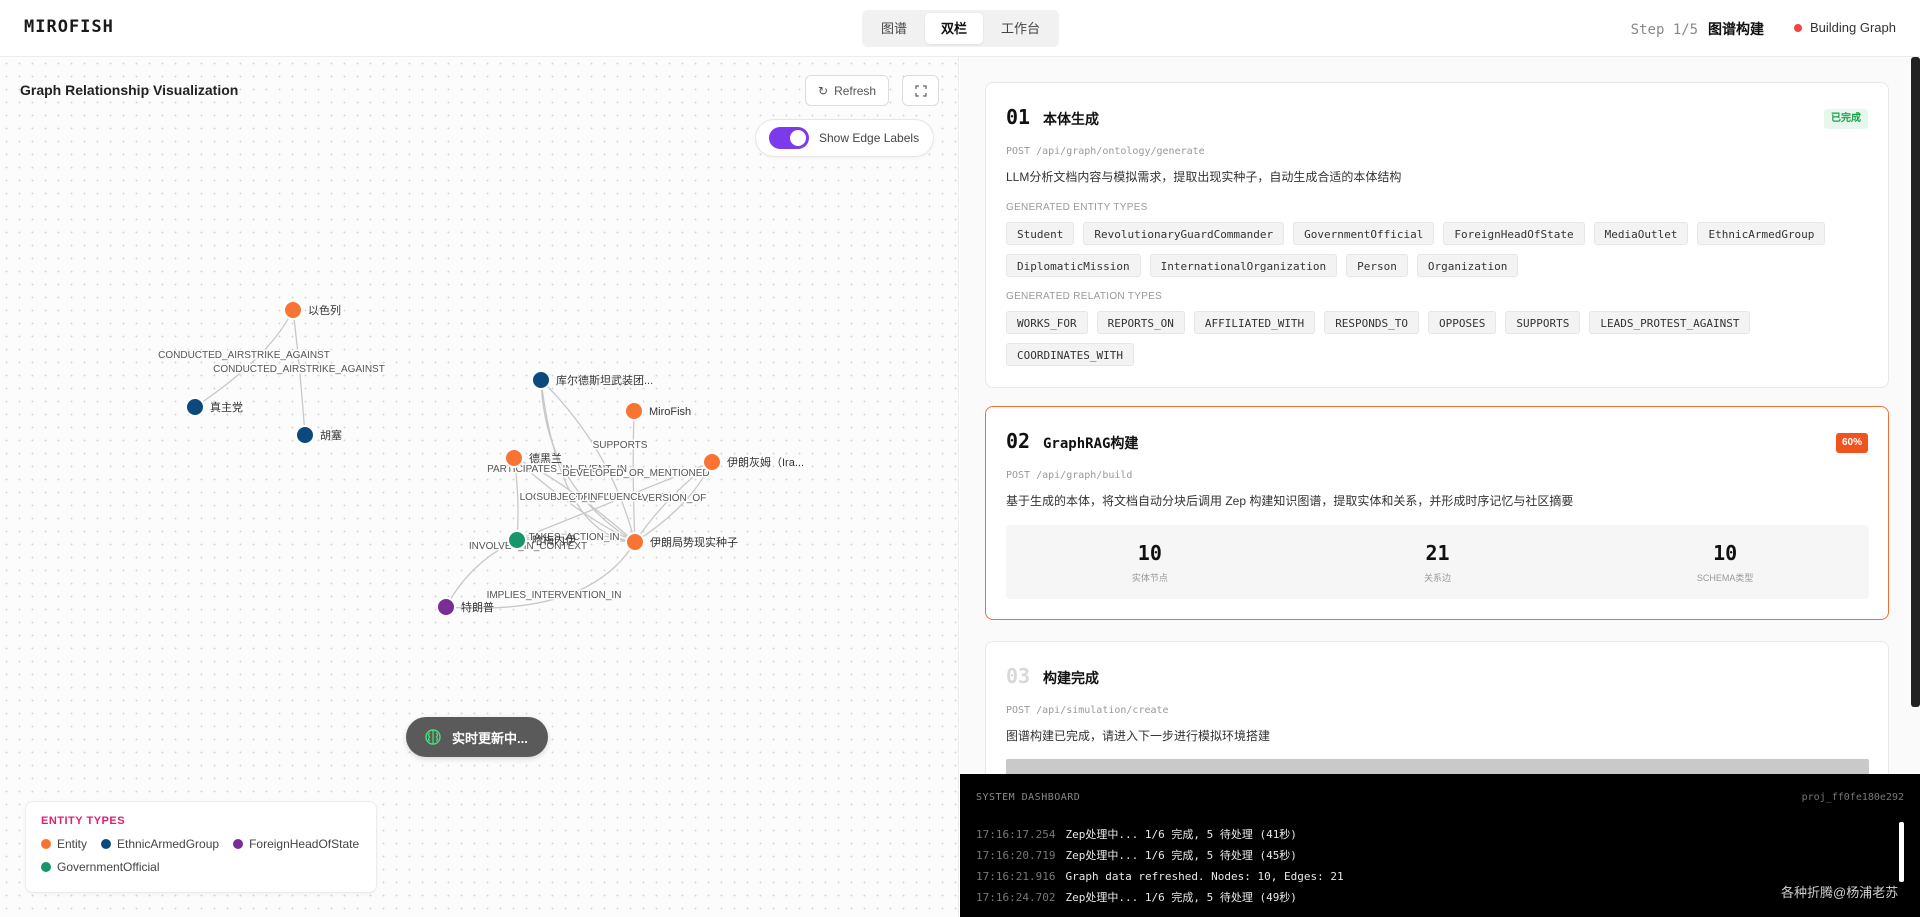  I want to click on relation-type-tag: LEADS_PROTEST_AGAINST, so click(1670, 322).